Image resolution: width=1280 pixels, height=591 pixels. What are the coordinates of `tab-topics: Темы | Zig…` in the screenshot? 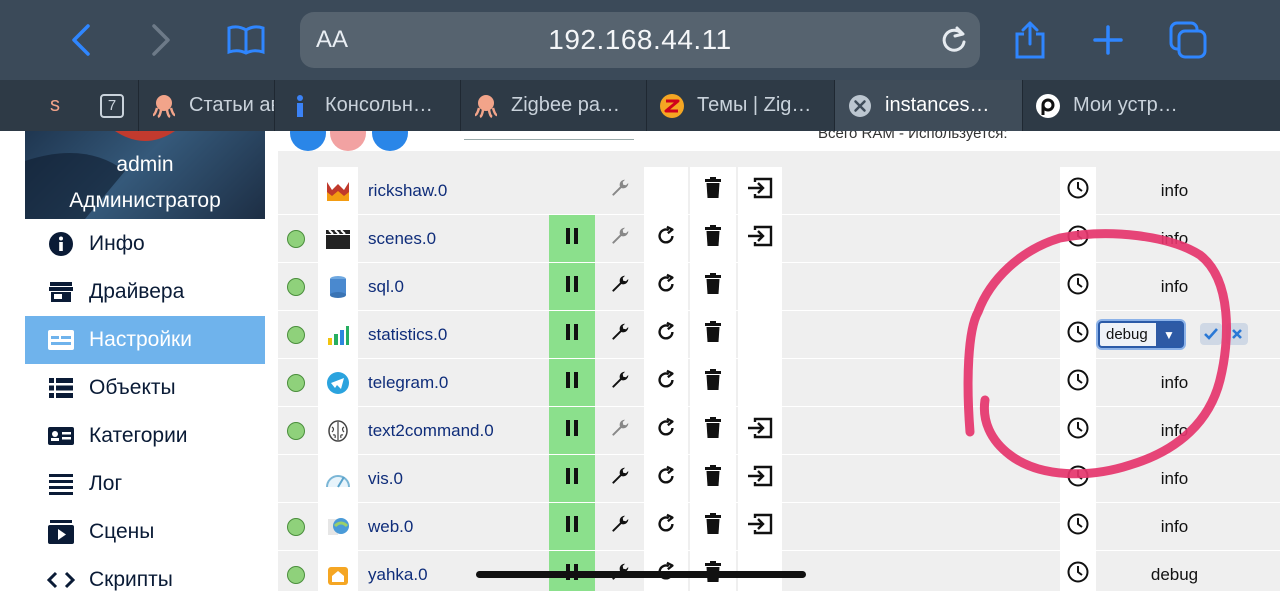 It's located at (740, 105).